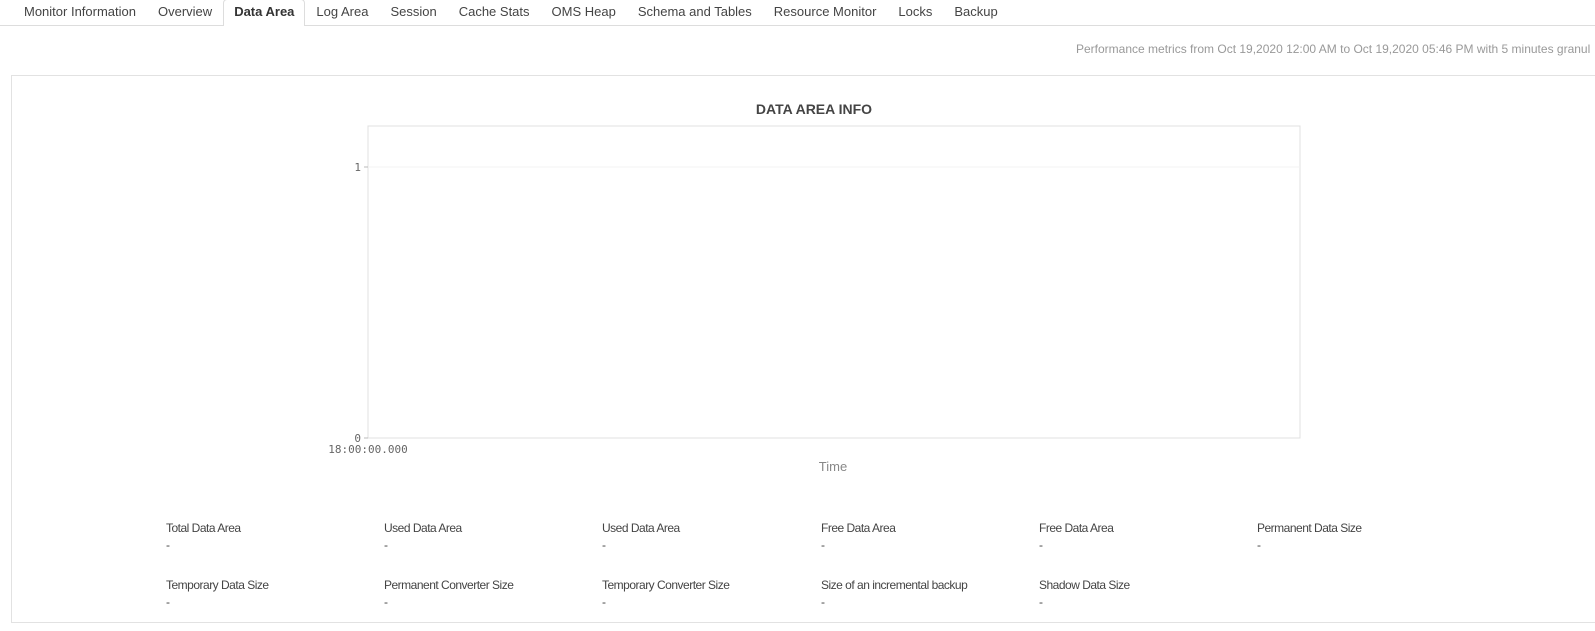  Describe the element at coordinates (894, 585) in the screenshot. I see `stat-label: Size of an incremental backup` at that location.